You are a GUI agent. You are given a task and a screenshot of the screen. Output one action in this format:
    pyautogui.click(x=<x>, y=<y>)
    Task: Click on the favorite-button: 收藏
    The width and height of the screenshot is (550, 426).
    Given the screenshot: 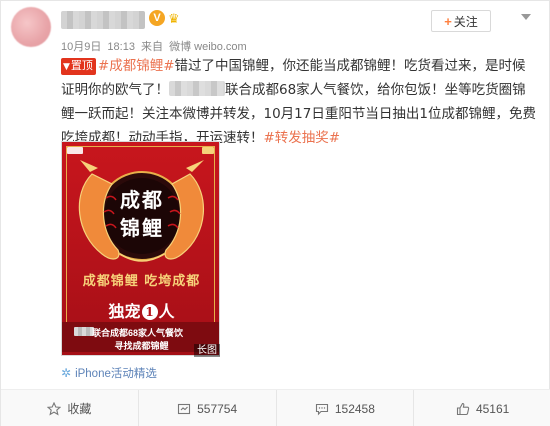 What is the action you would take?
    pyautogui.click(x=69, y=408)
    